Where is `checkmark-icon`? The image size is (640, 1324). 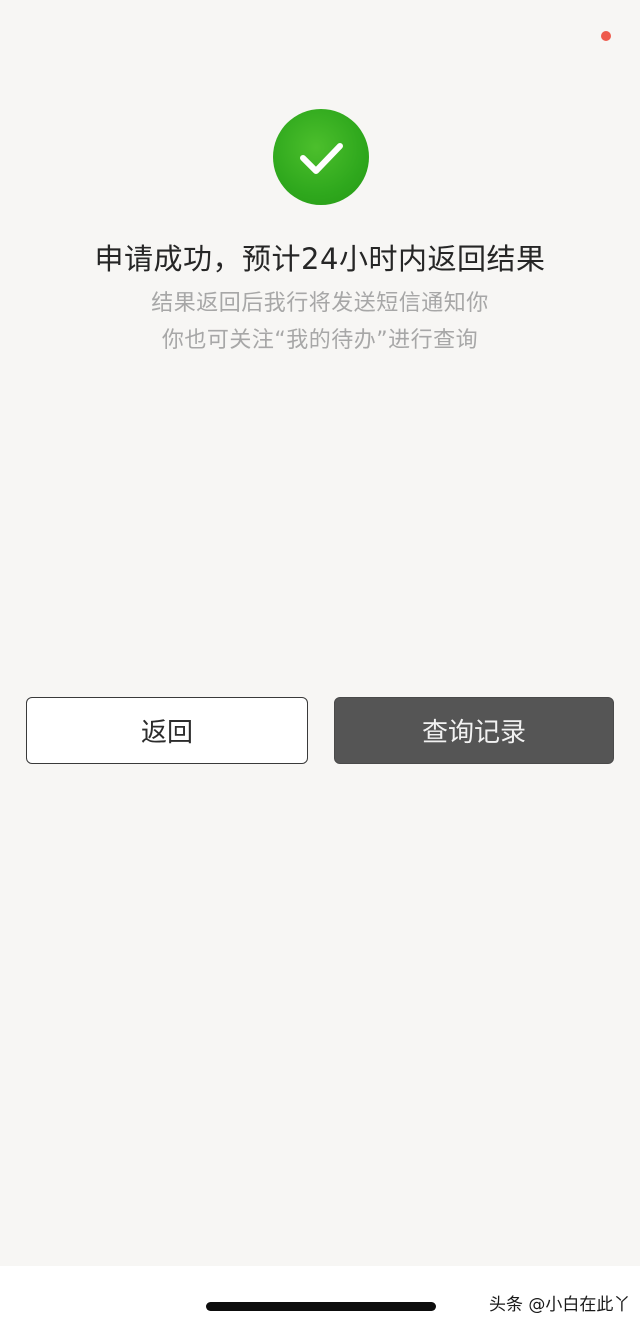 checkmark-icon is located at coordinates (321, 158).